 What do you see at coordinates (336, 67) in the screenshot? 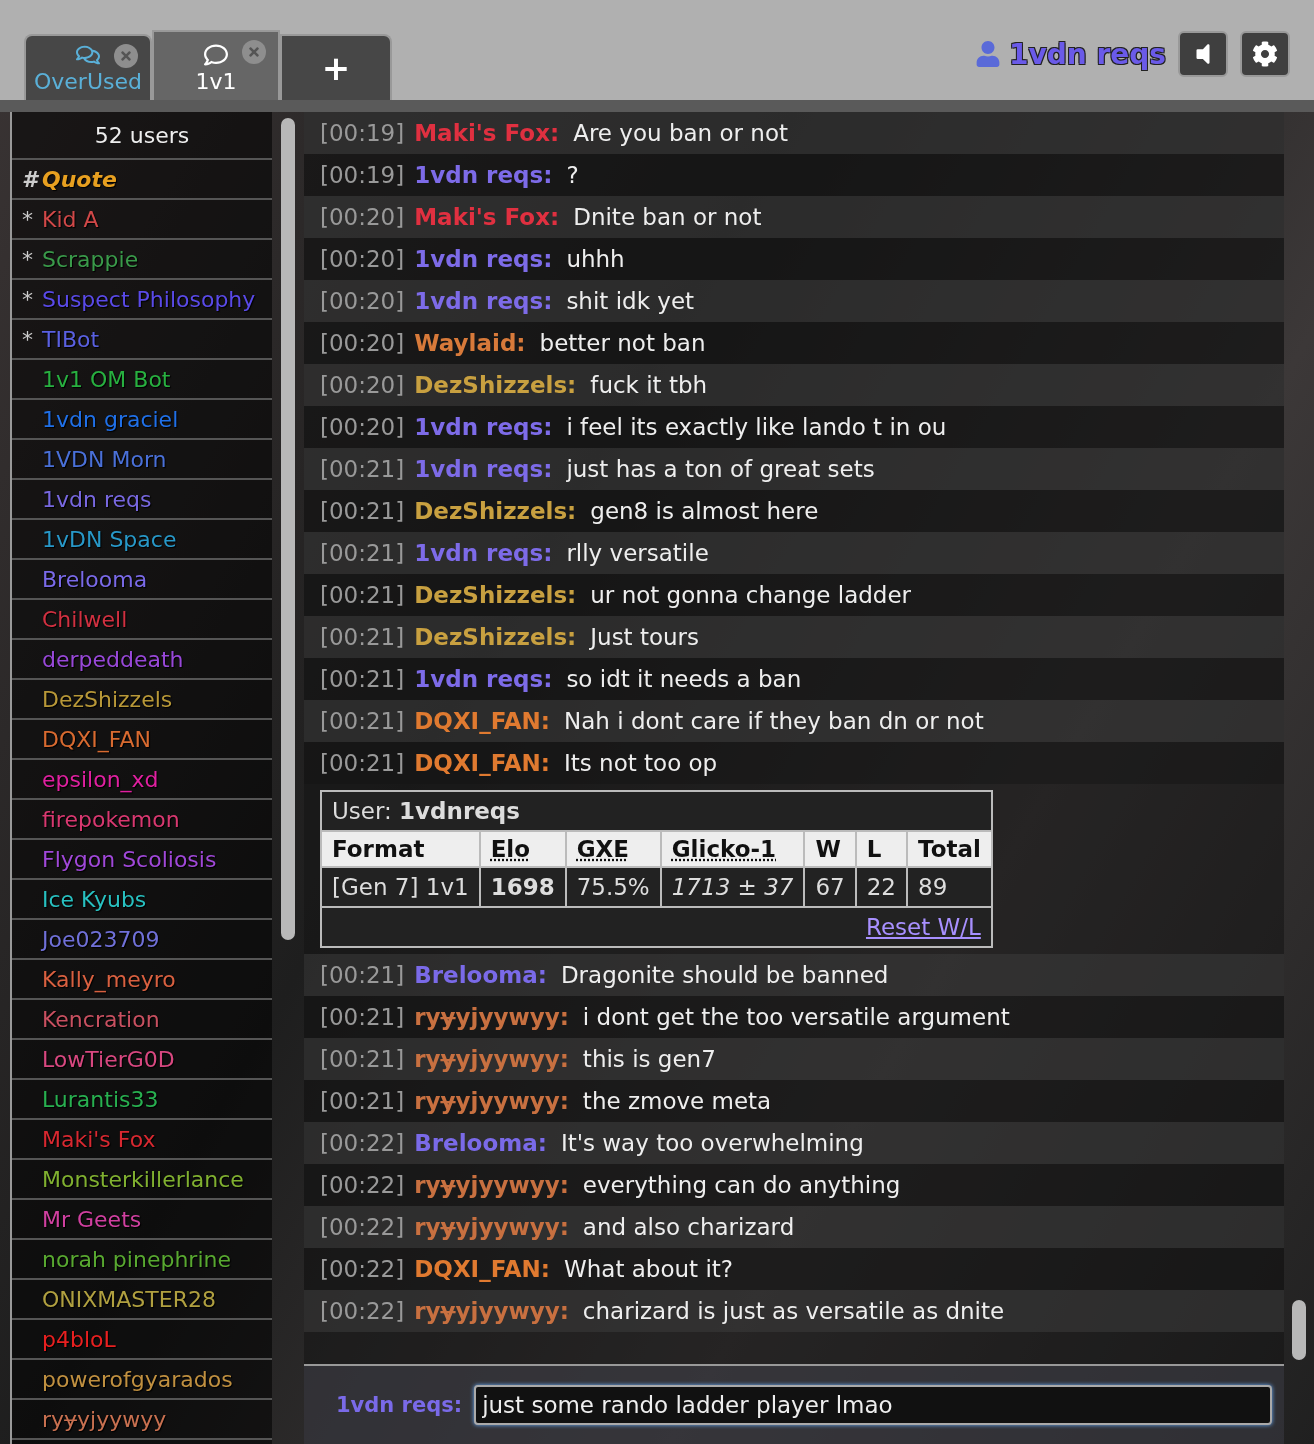
I see `new-tab-button: +` at bounding box center [336, 67].